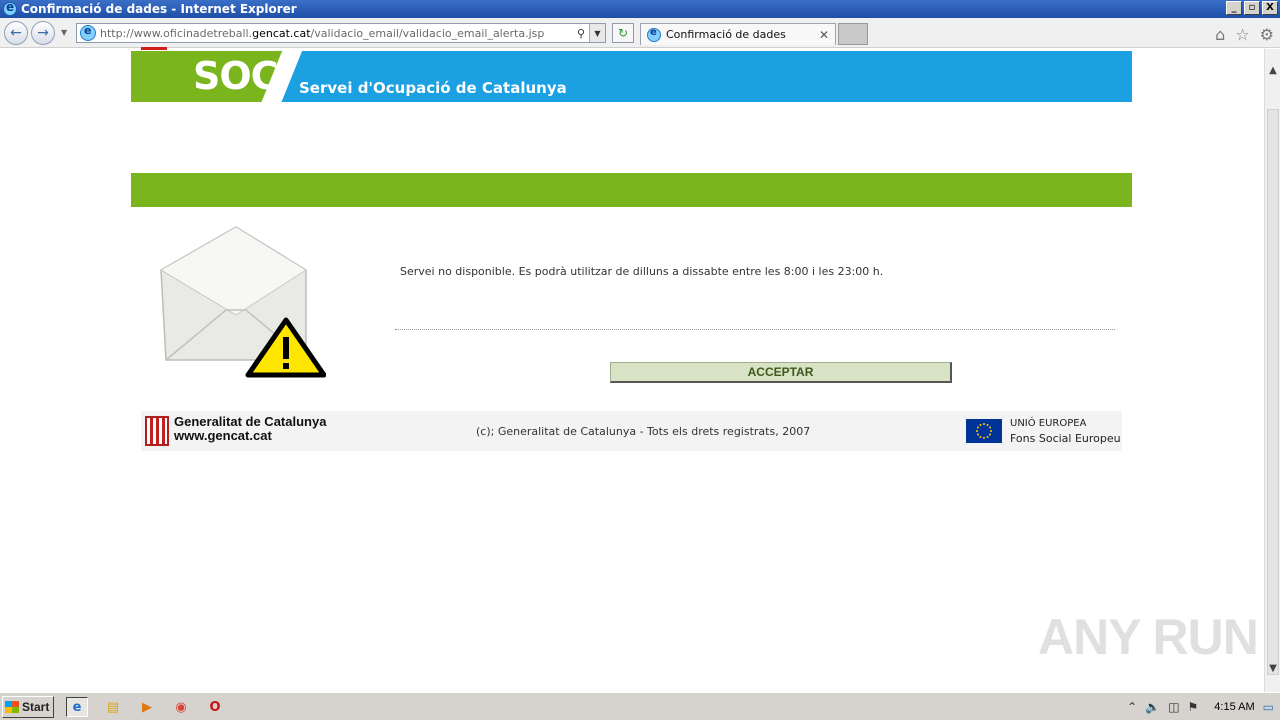 The image size is (1280, 720). I want to click on scroll-down-icon: ▼, so click(1272, 669).